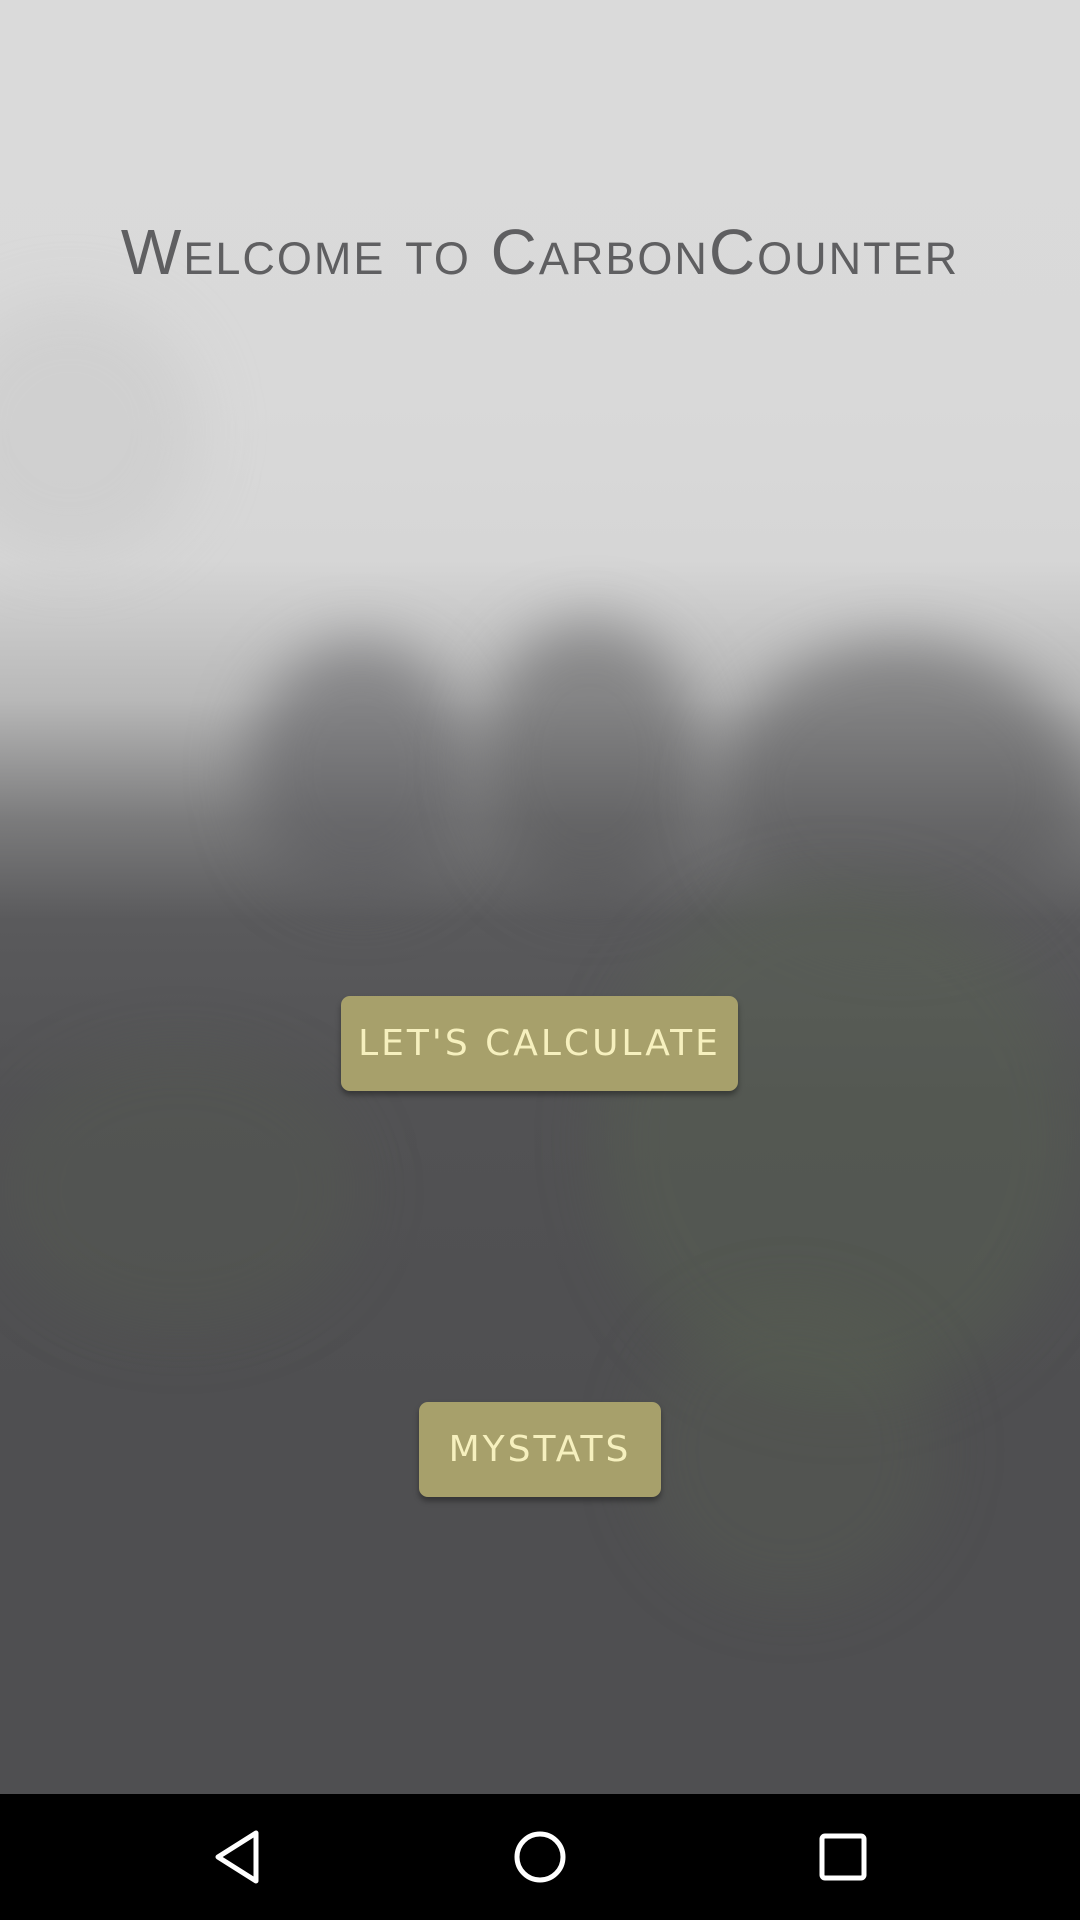 Image resolution: width=1080 pixels, height=1920 pixels. What do you see at coordinates (237, 1857) in the screenshot?
I see `back-triangle-icon` at bounding box center [237, 1857].